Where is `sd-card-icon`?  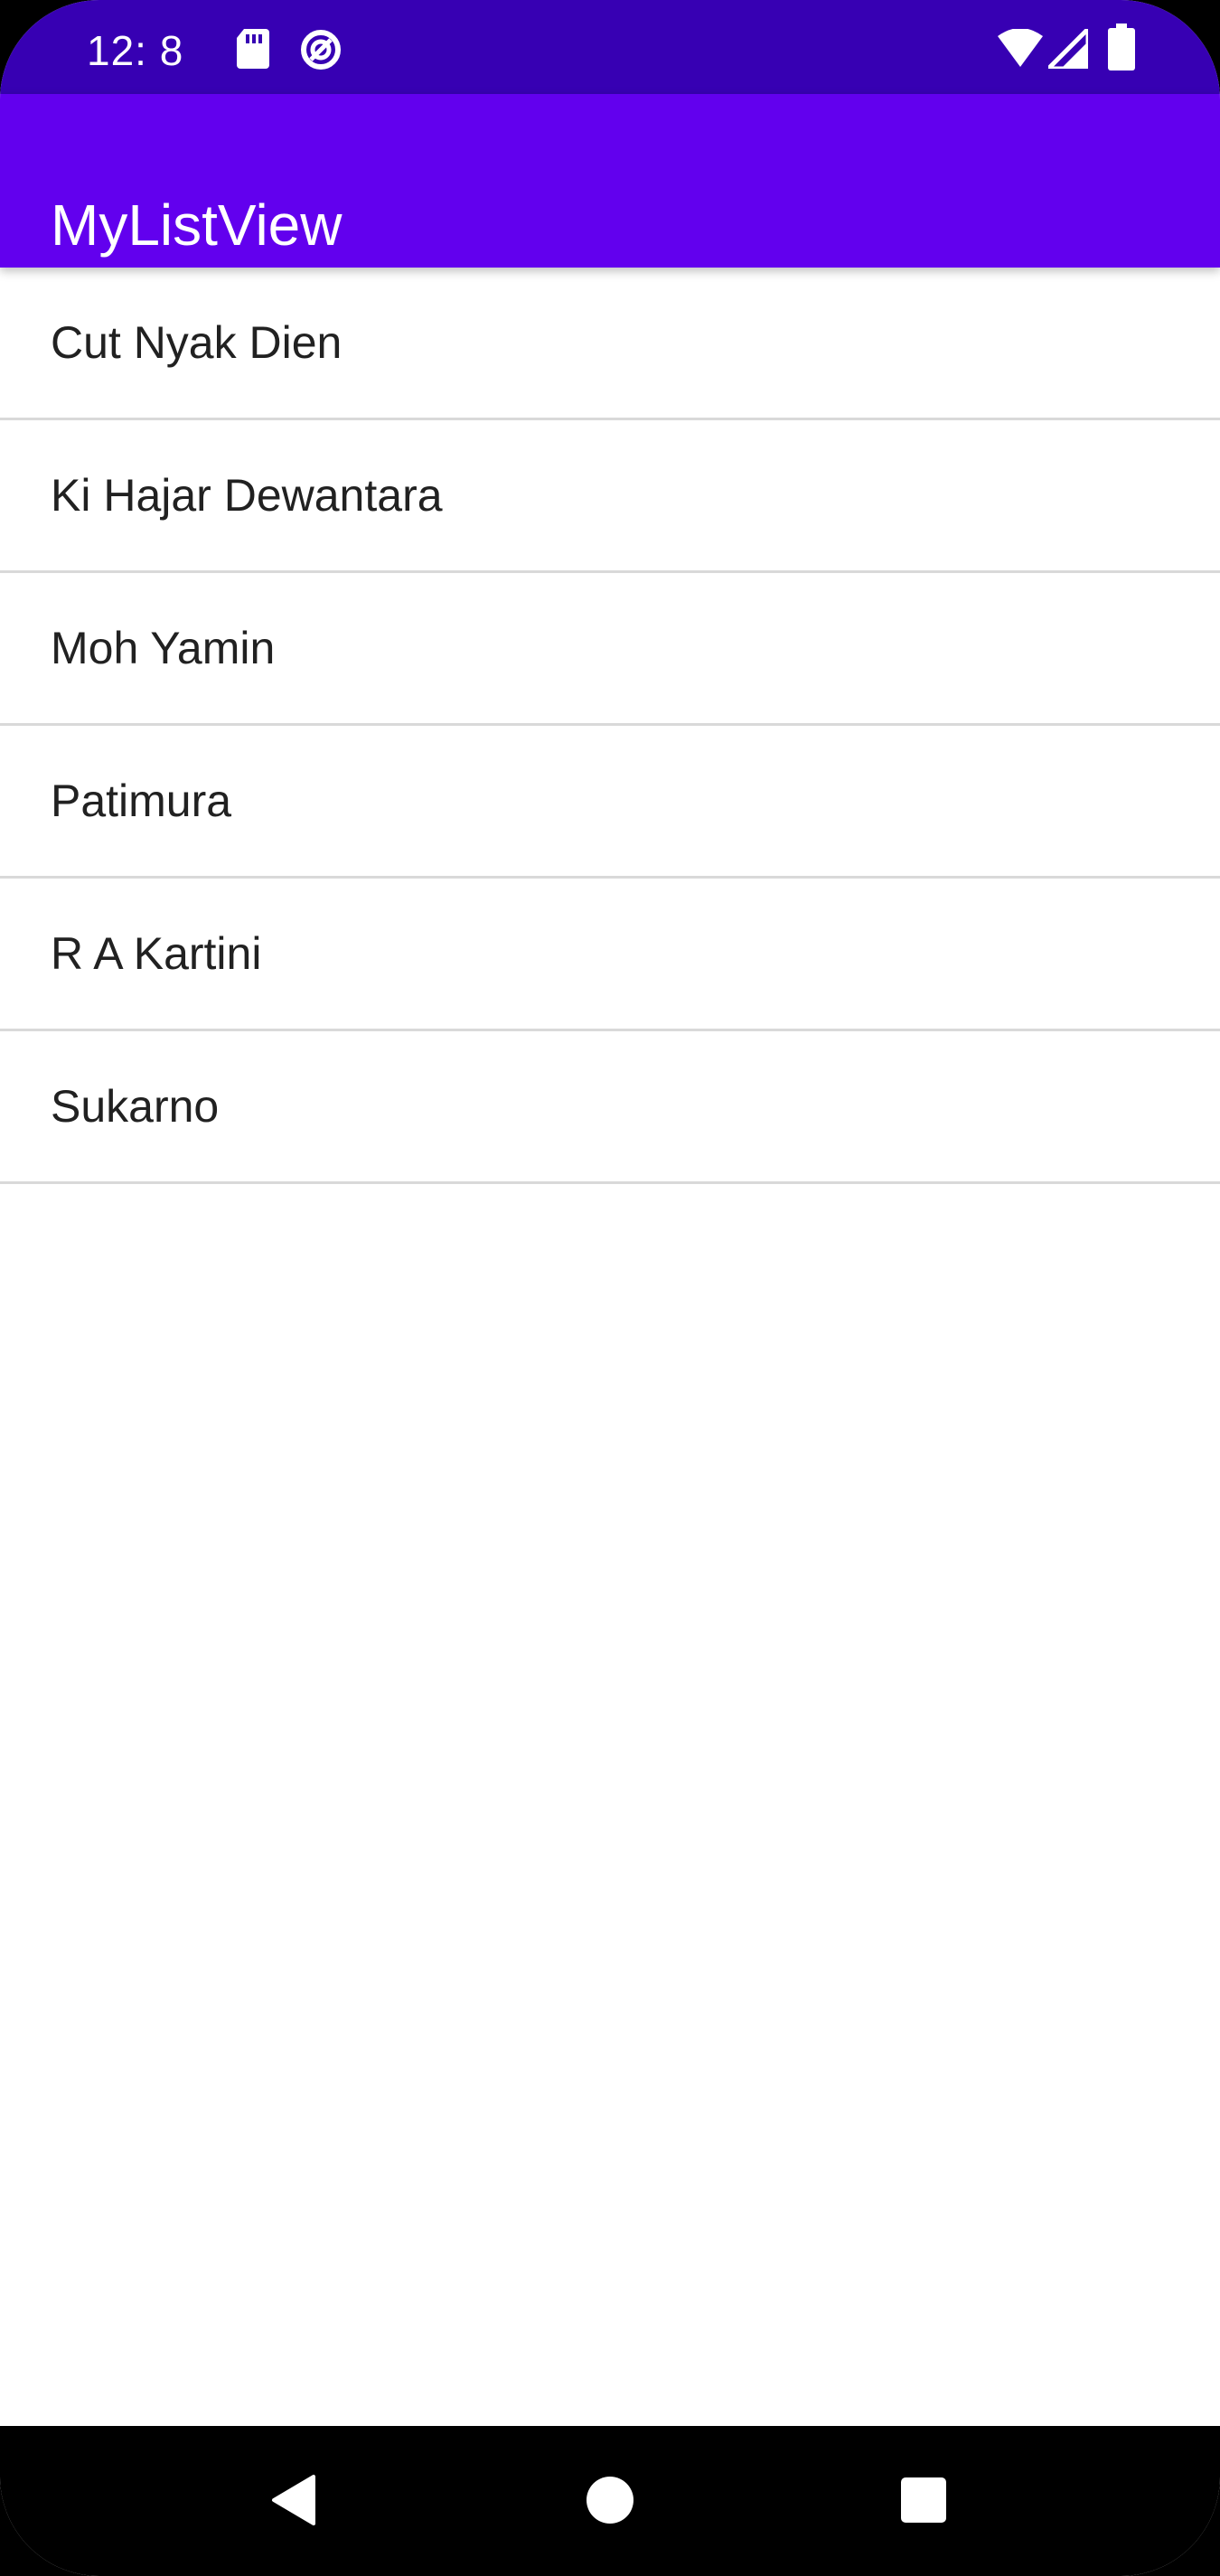
sd-card-icon is located at coordinates (253, 51).